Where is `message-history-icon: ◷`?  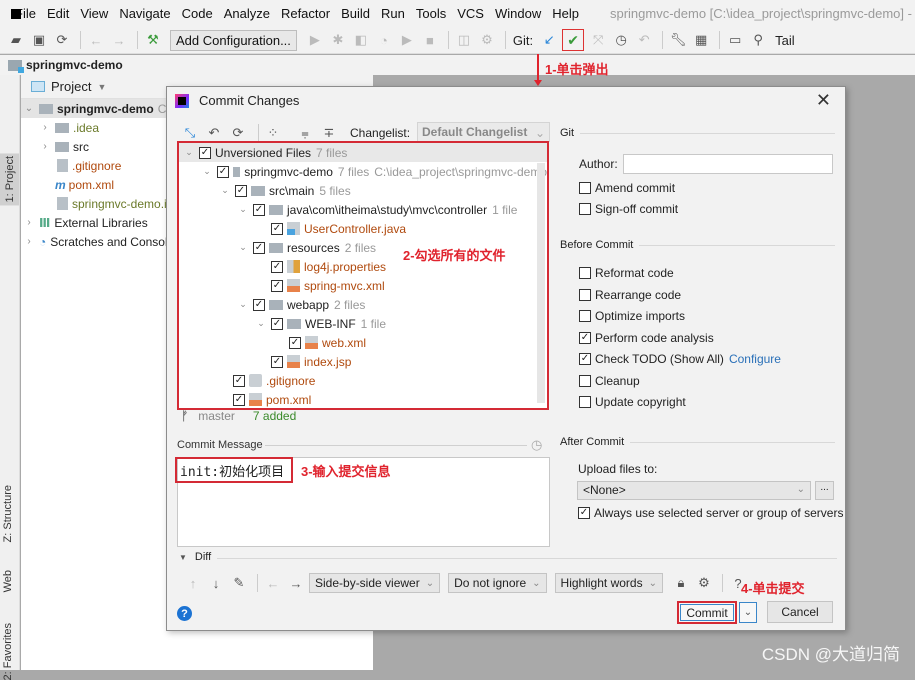 message-history-icon: ◷ is located at coordinates (536, 445).